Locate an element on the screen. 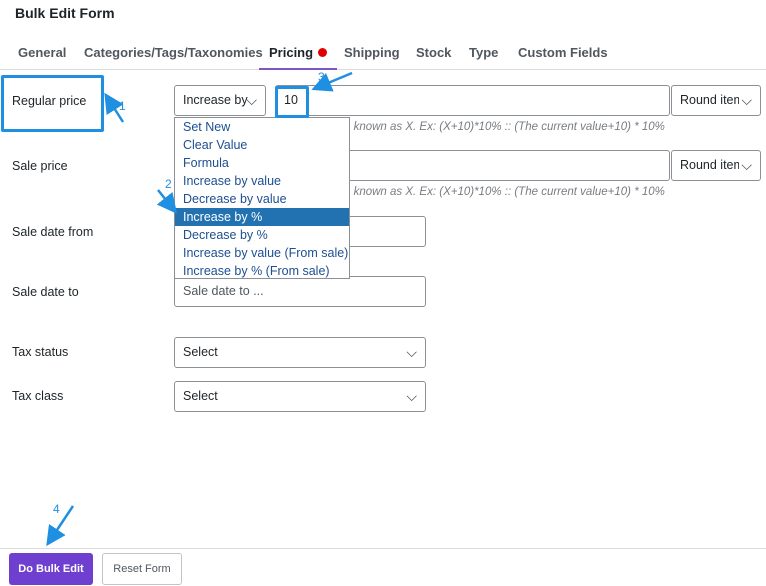  form-title: Bulk Edit Form is located at coordinates (65, 13).